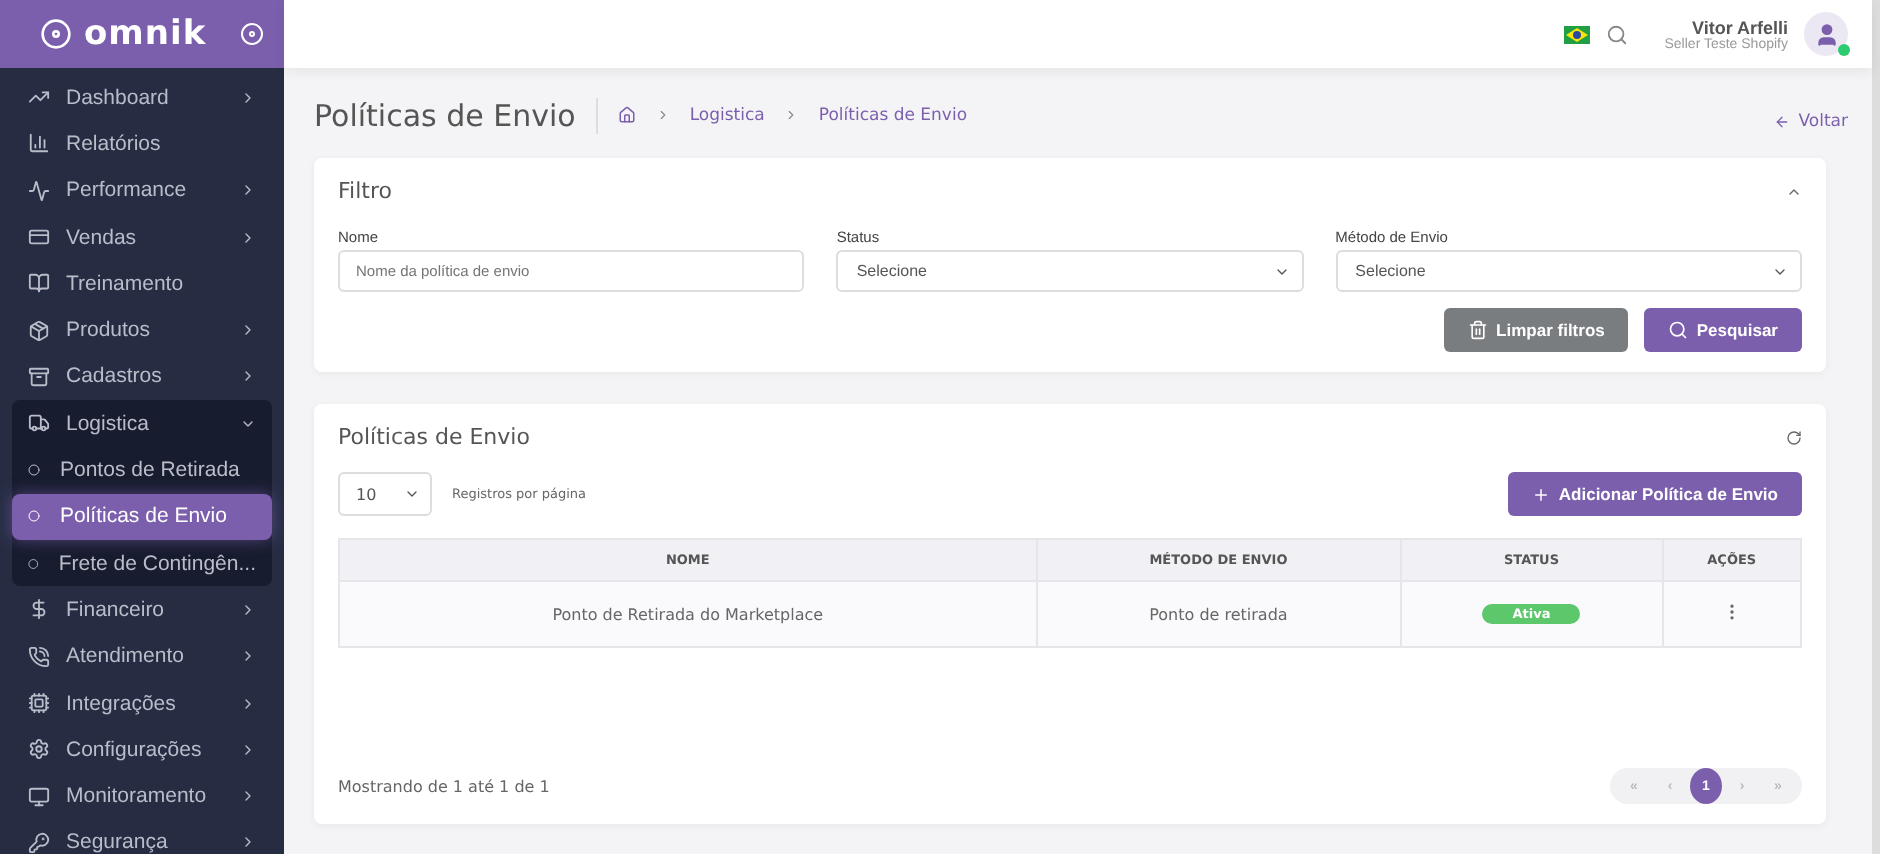 This screenshot has height=854, width=1880. Describe the element at coordinates (146, 34) in the screenshot. I see `brand-logo: omnik` at that location.